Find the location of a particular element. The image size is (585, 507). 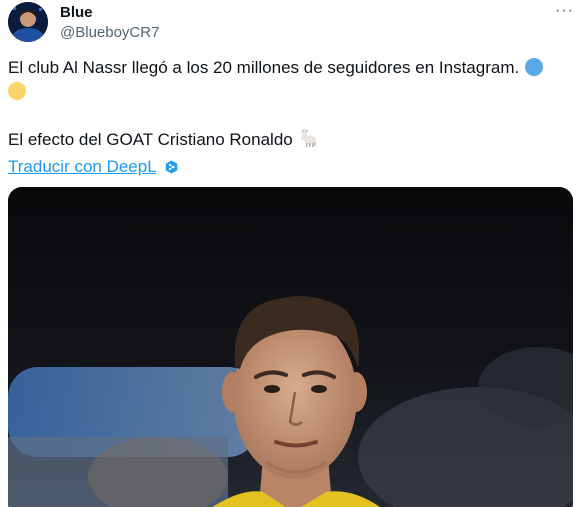

yellow-circle-emoji is located at coordinates (17, 91).